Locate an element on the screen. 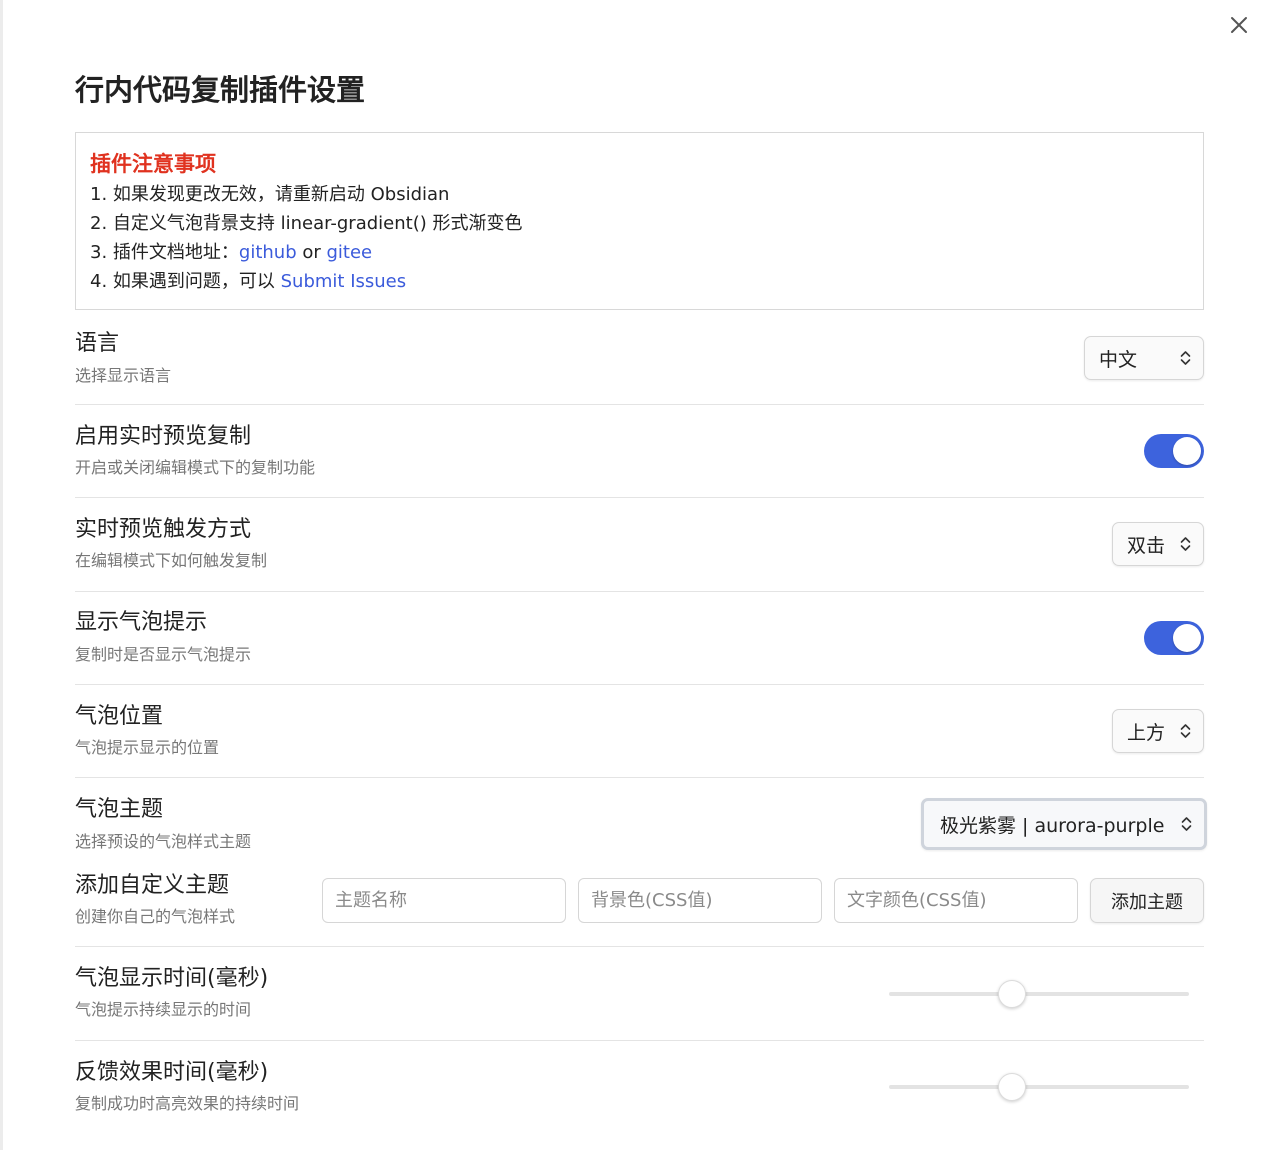 The height and width of the screenshot is (1150, 1275). notice-title: 插件注意事项 is located at coordinates (153, 164).